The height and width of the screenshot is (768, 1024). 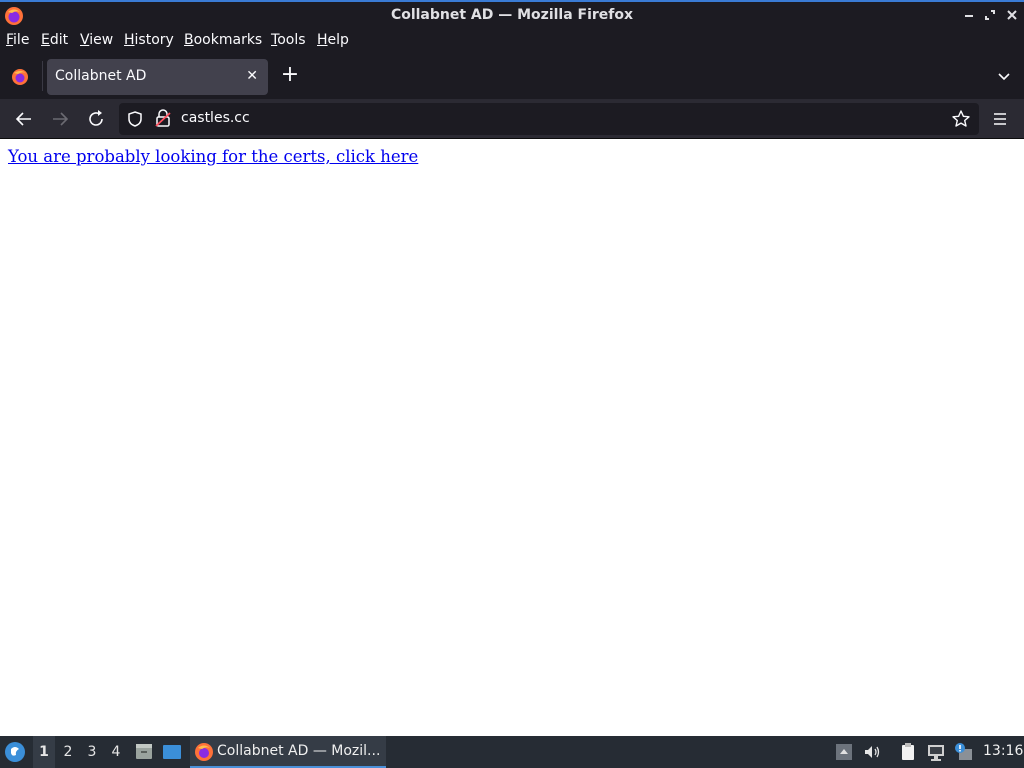 I want to click on minimize-icon, so click(x=969, y=15).